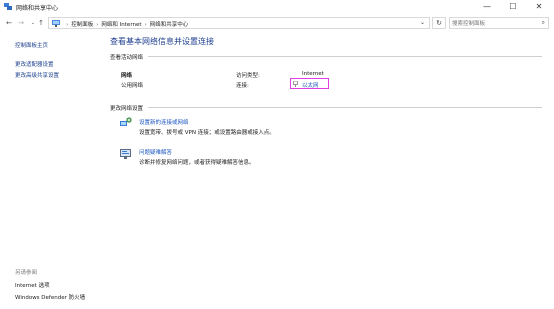  I want to click on refresh-icon: ↻, so click(439, 23).